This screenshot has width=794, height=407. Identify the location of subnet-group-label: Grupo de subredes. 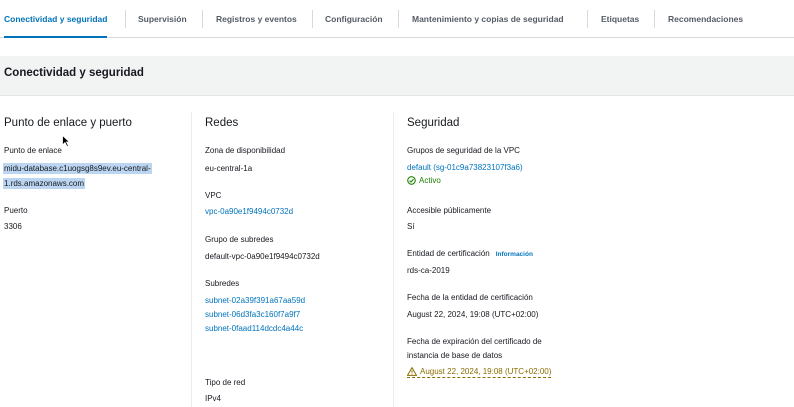
(239, 239).